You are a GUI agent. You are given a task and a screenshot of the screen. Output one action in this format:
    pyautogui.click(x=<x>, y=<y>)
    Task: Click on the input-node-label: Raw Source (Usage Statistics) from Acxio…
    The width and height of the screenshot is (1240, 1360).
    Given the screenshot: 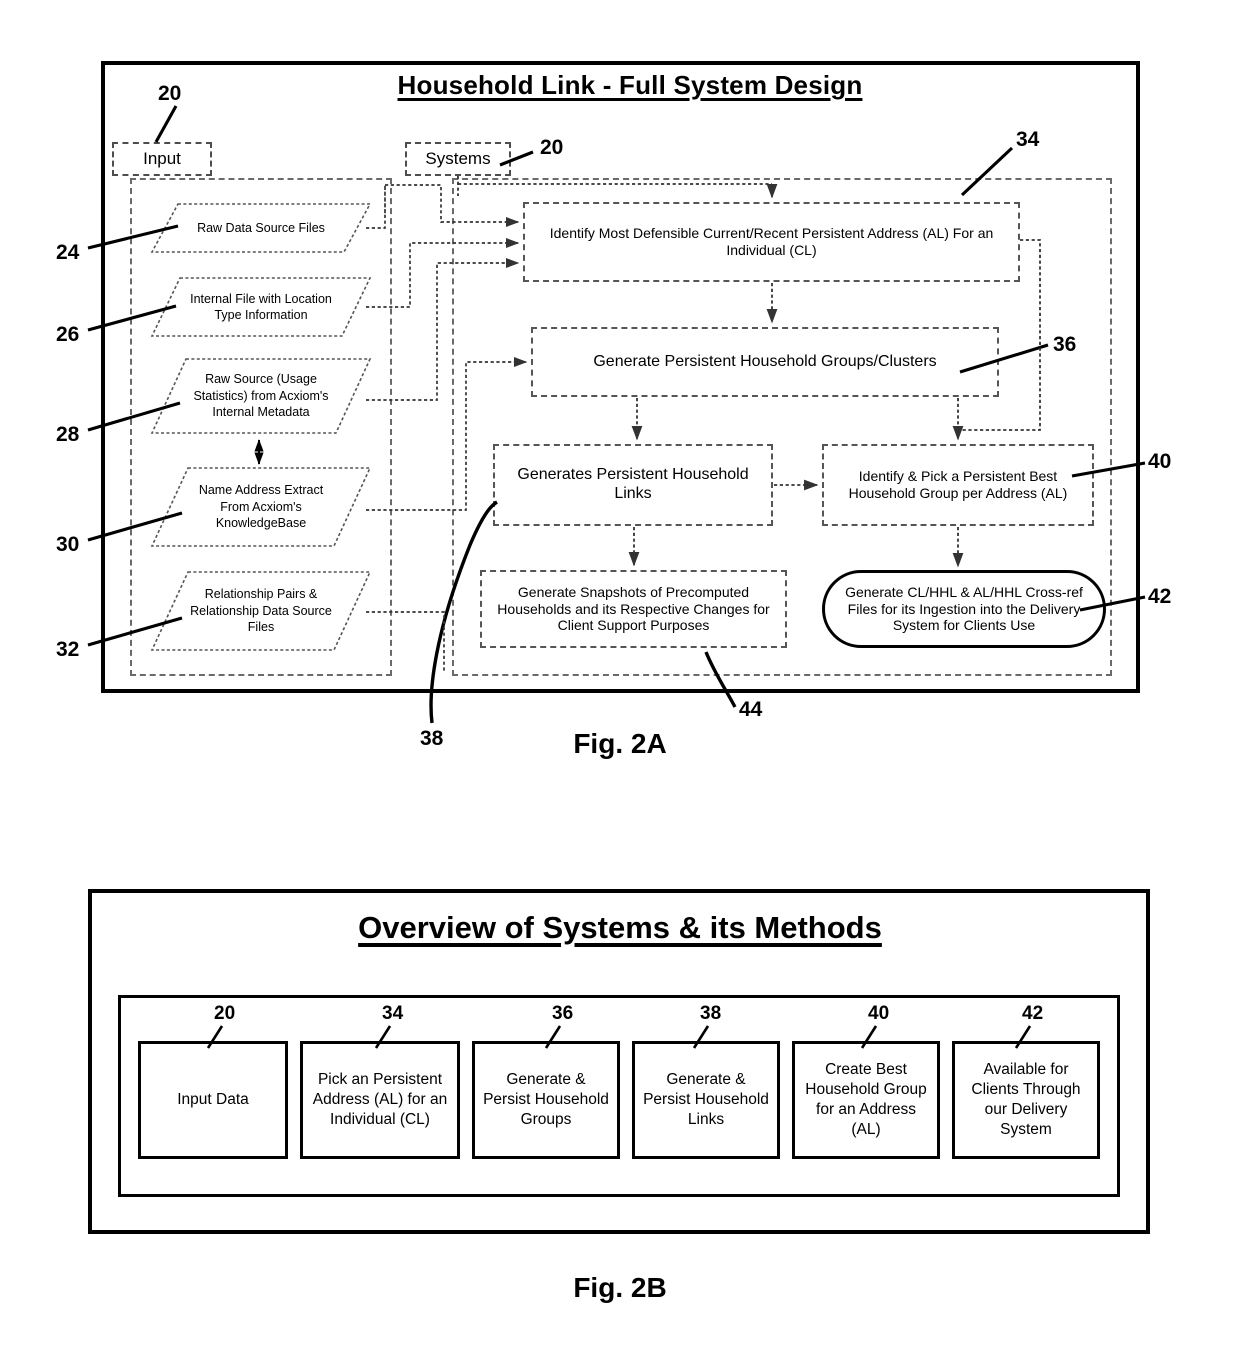 What is the action you would take?
    pyautogui.click(x=261, y=396)
    